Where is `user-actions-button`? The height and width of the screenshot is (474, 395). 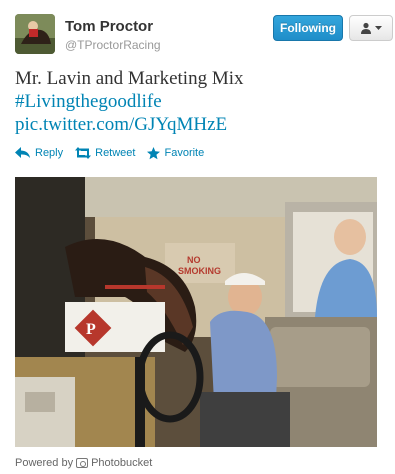 user-actions-button is located at coordinates (371, 28).